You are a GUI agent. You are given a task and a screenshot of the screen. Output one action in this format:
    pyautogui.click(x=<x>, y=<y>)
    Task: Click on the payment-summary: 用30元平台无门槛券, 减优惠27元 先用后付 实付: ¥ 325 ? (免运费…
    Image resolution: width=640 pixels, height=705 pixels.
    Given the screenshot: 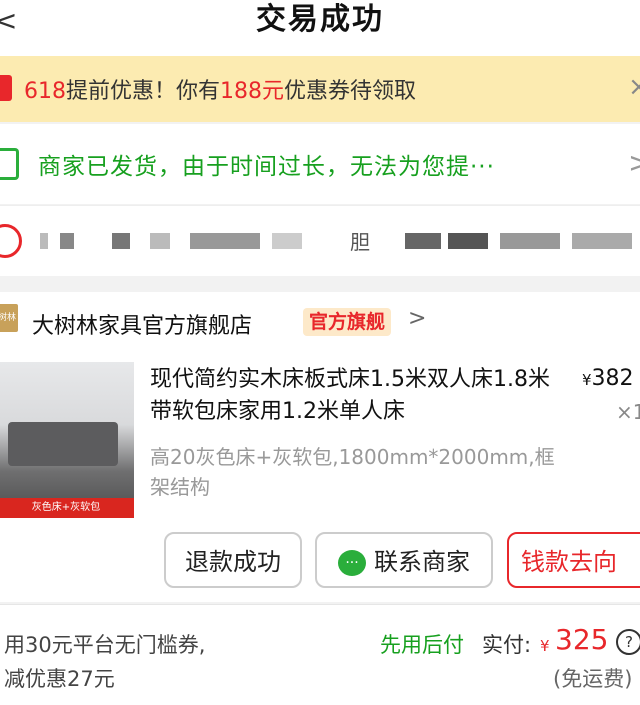 What is the action you would take?
    pyautogui.click(x=320, y=654)
    